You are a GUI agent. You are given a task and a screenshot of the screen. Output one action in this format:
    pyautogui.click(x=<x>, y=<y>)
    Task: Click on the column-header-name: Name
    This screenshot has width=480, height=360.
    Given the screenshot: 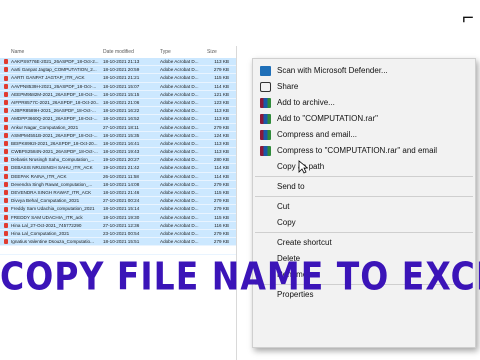 What is the action you would take?
    pyautogui.click(x=17, y=52)
    